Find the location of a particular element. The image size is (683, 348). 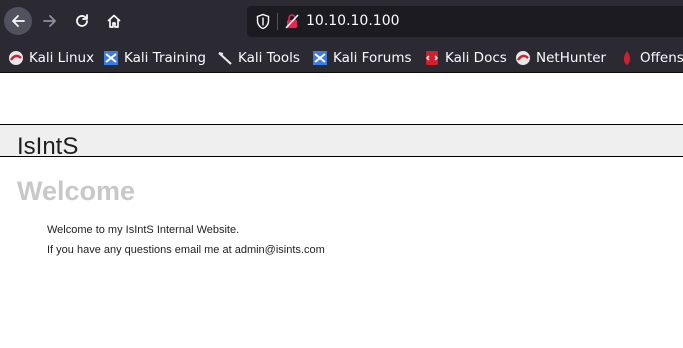

bookmark-label: Kali Training is located at coordinates (165, 58).